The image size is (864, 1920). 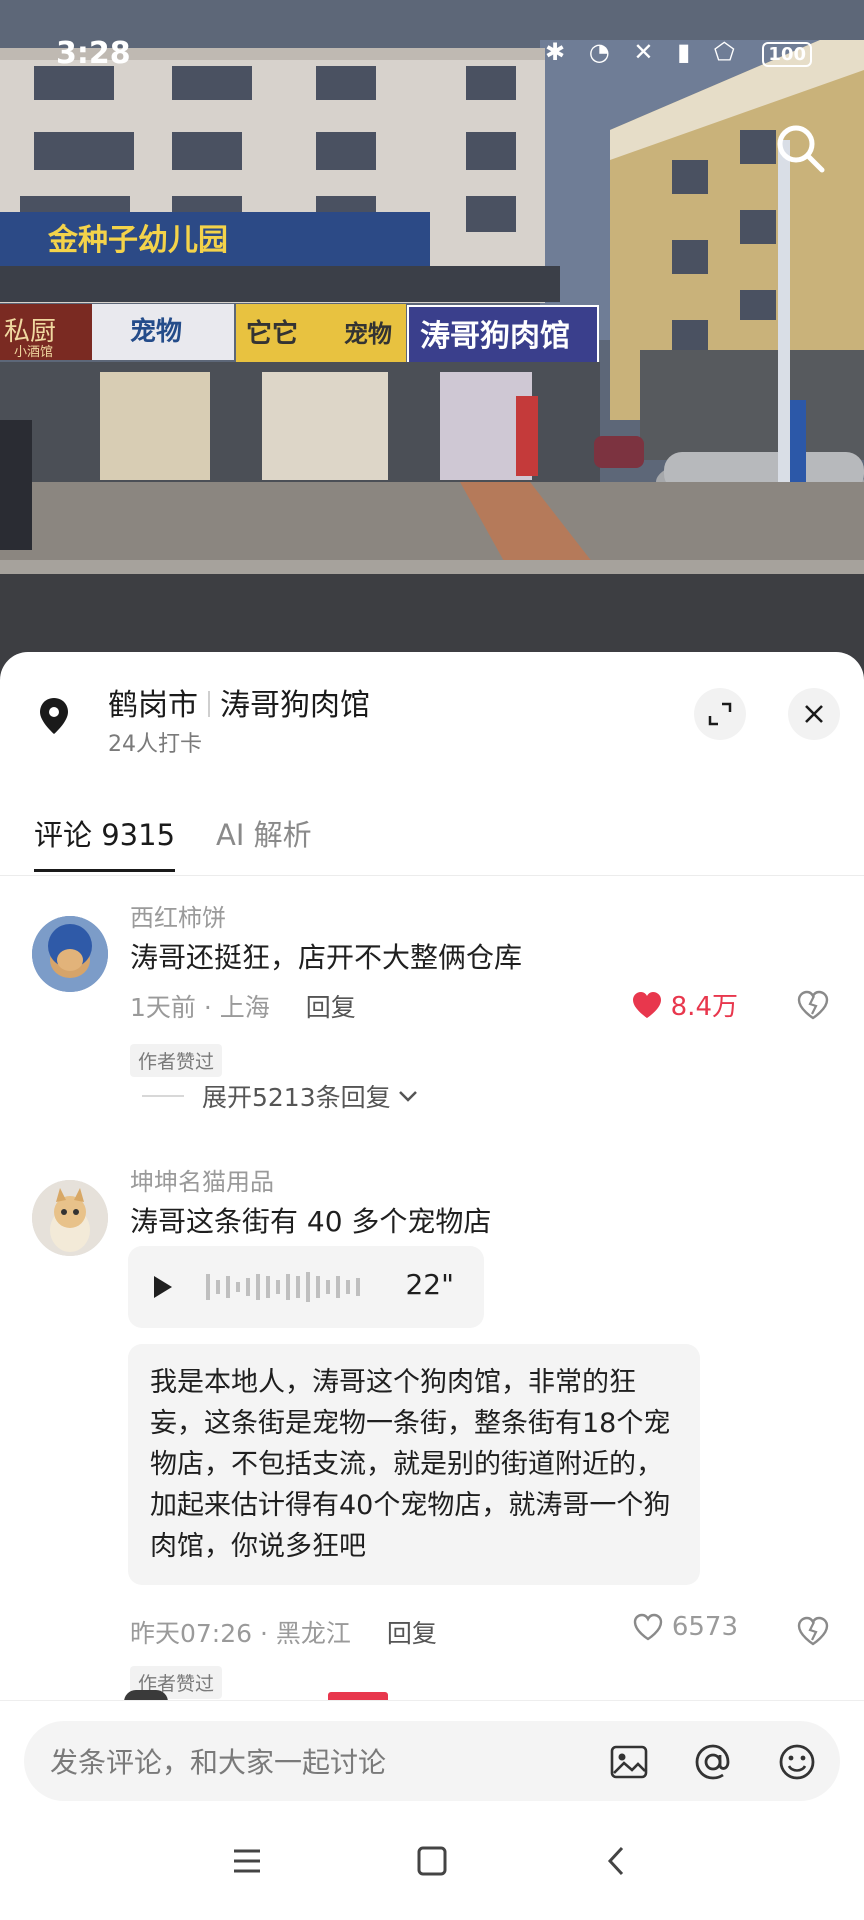 I want to click on avatar-cat-image, so click(x=70, y=954).